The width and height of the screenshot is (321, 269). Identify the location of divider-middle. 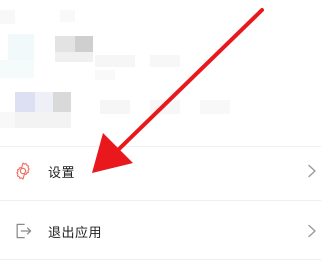
(160, 200).